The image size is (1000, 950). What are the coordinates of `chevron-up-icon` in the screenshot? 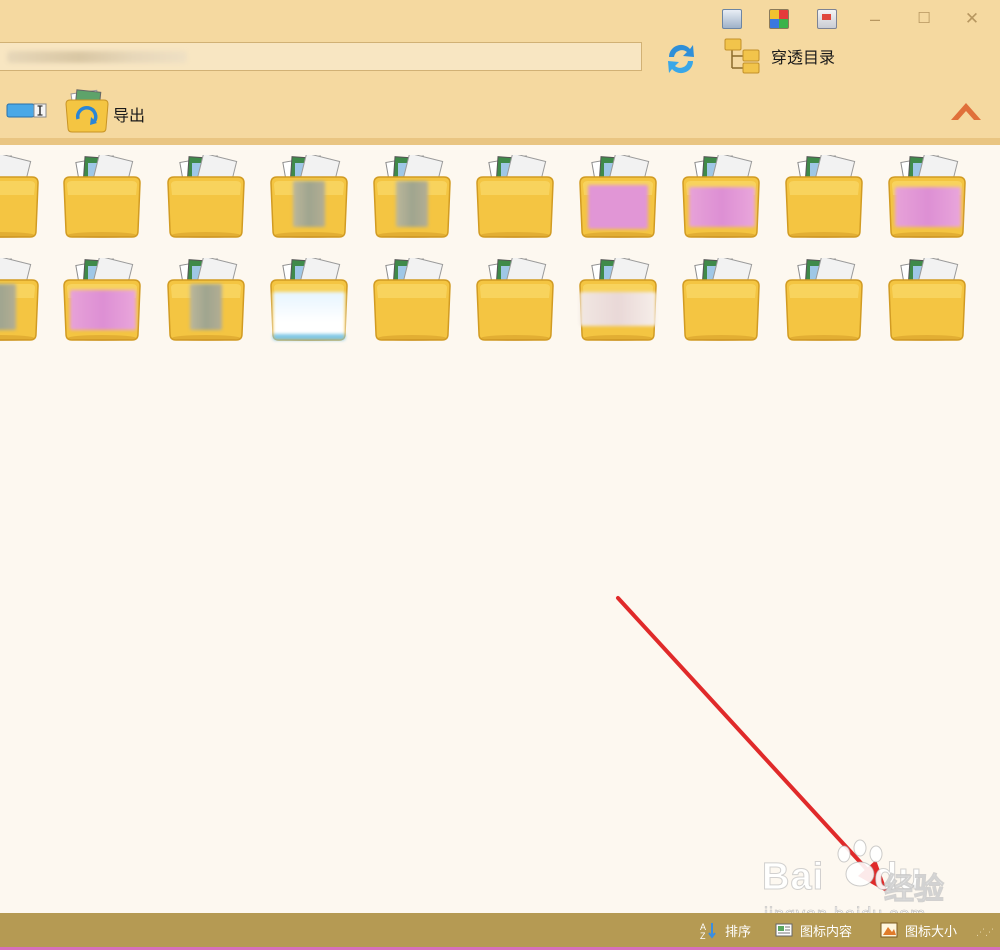 It's located at (966, 111).